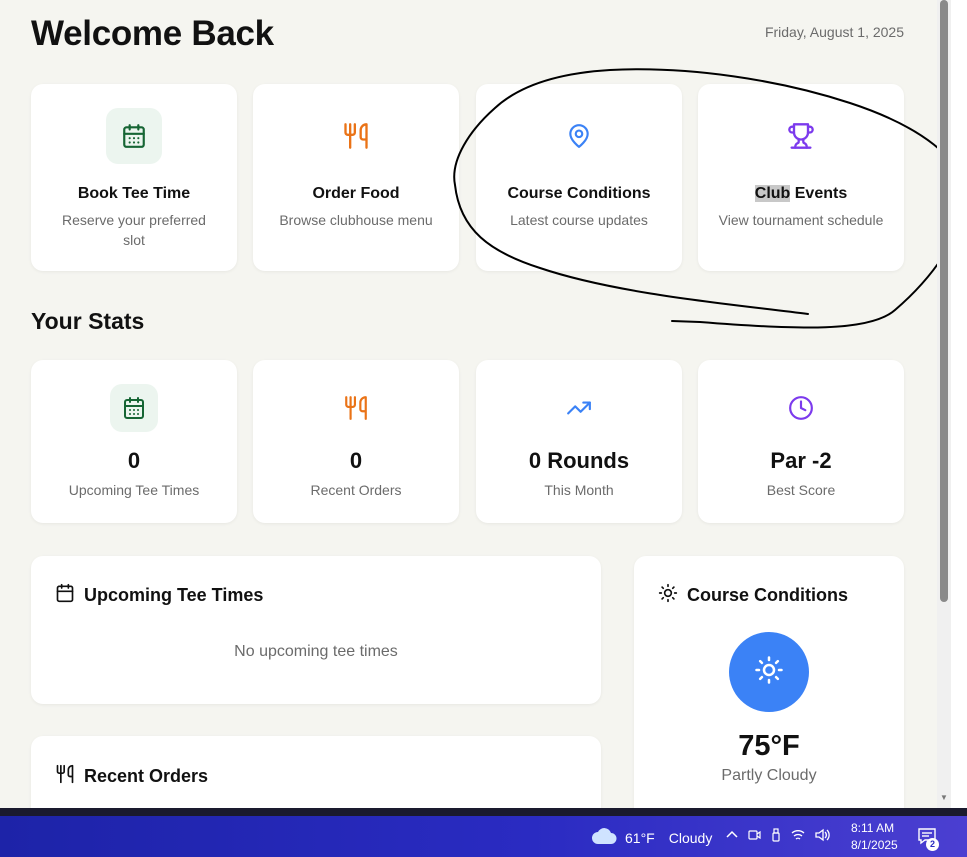  I want to click on selected-text: Club, so click(772, 193).